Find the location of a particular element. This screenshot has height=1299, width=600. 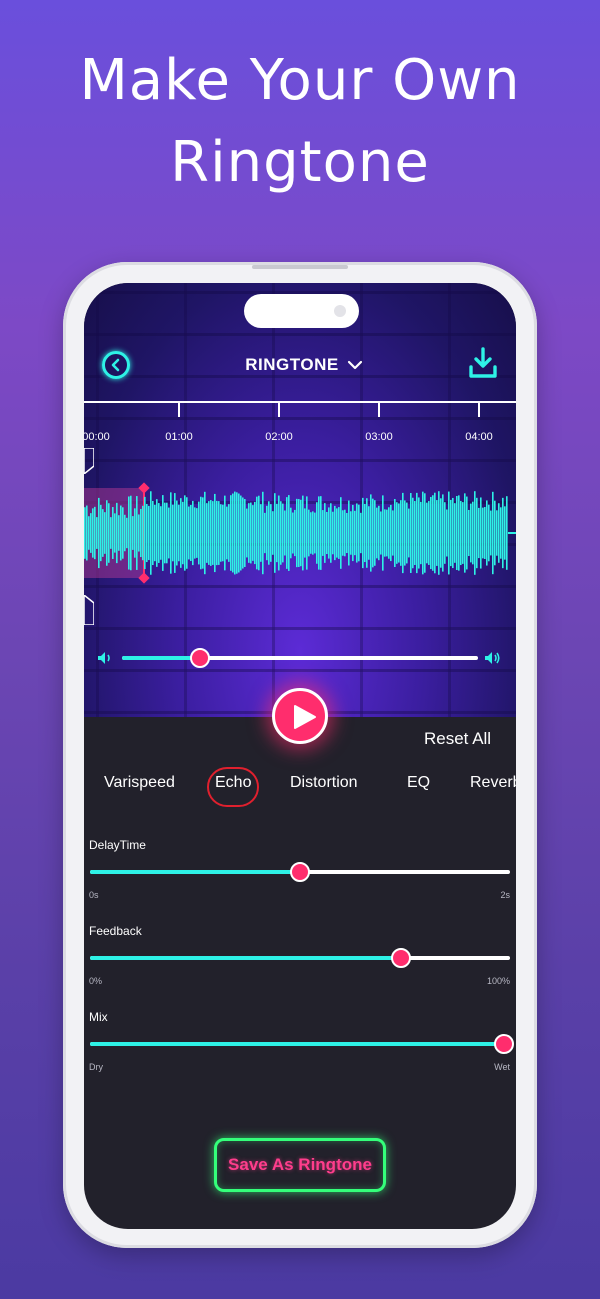

volume-thumb is located at coordinates (200, 658).